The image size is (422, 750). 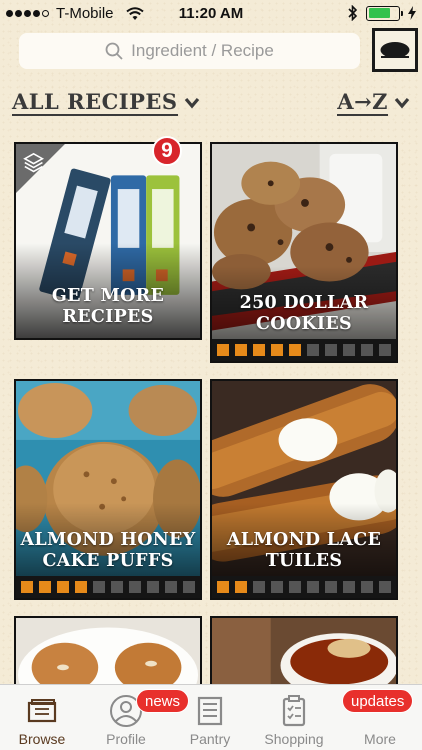 What do you see at coordinates (362, 102) in the screenshot?
I see `sort-label: A→Z` at bounding box center [362, 102].